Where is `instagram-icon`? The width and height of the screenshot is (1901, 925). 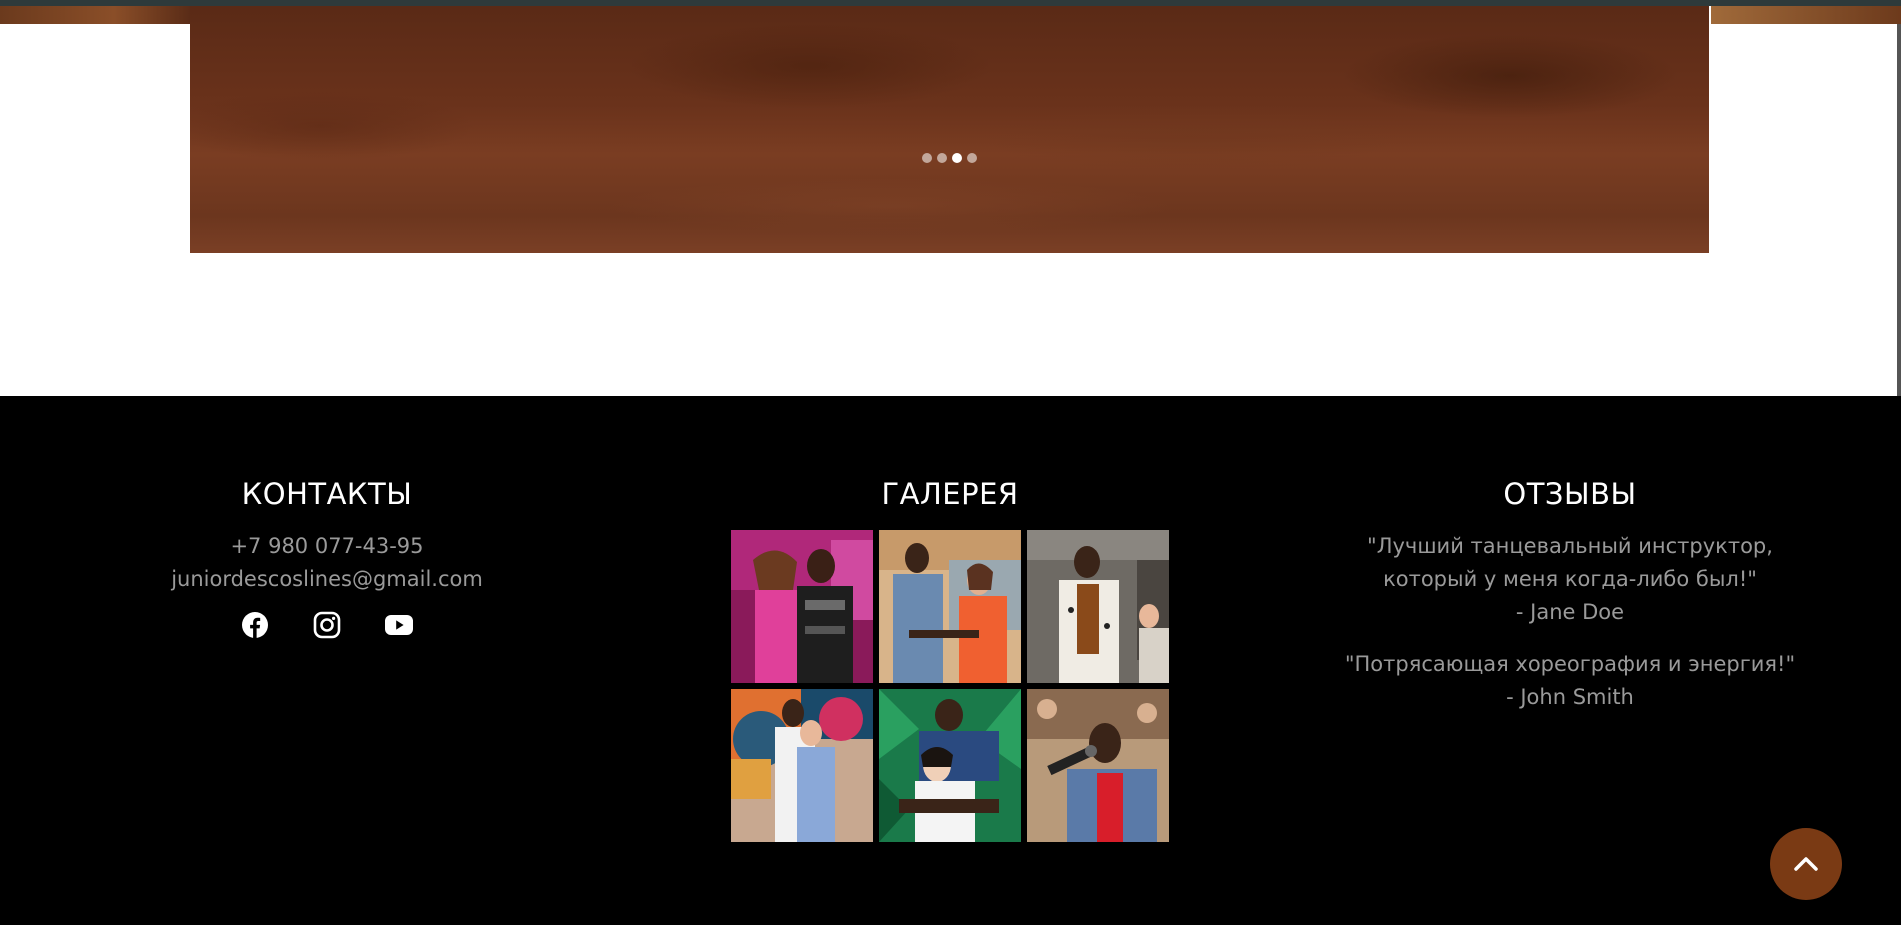 instagram-icon is located at coordinates (327, 625).